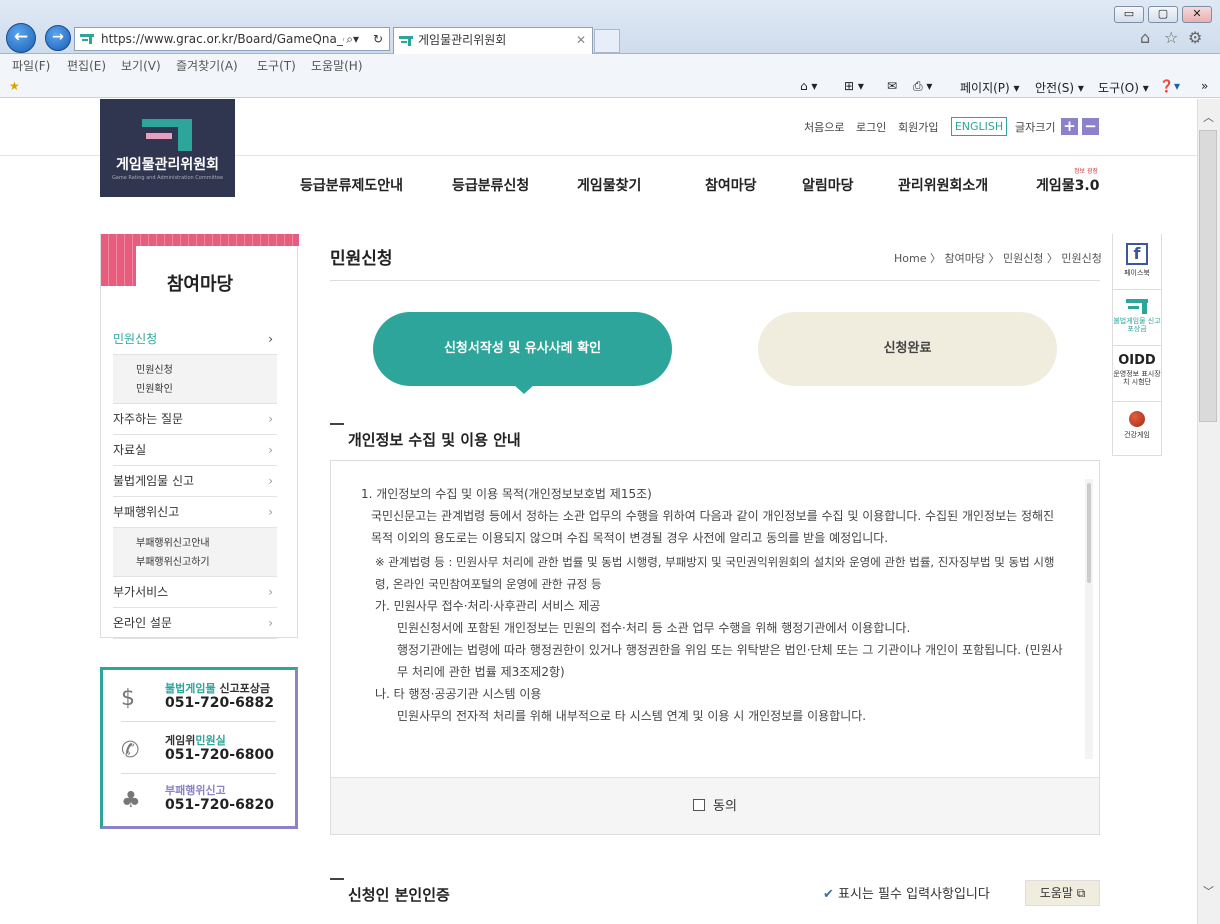  What do you see at coordinates (731, 185) in the screenshot?
I see `gnb-participation: 참여마당` at bounding box center [731, 185].